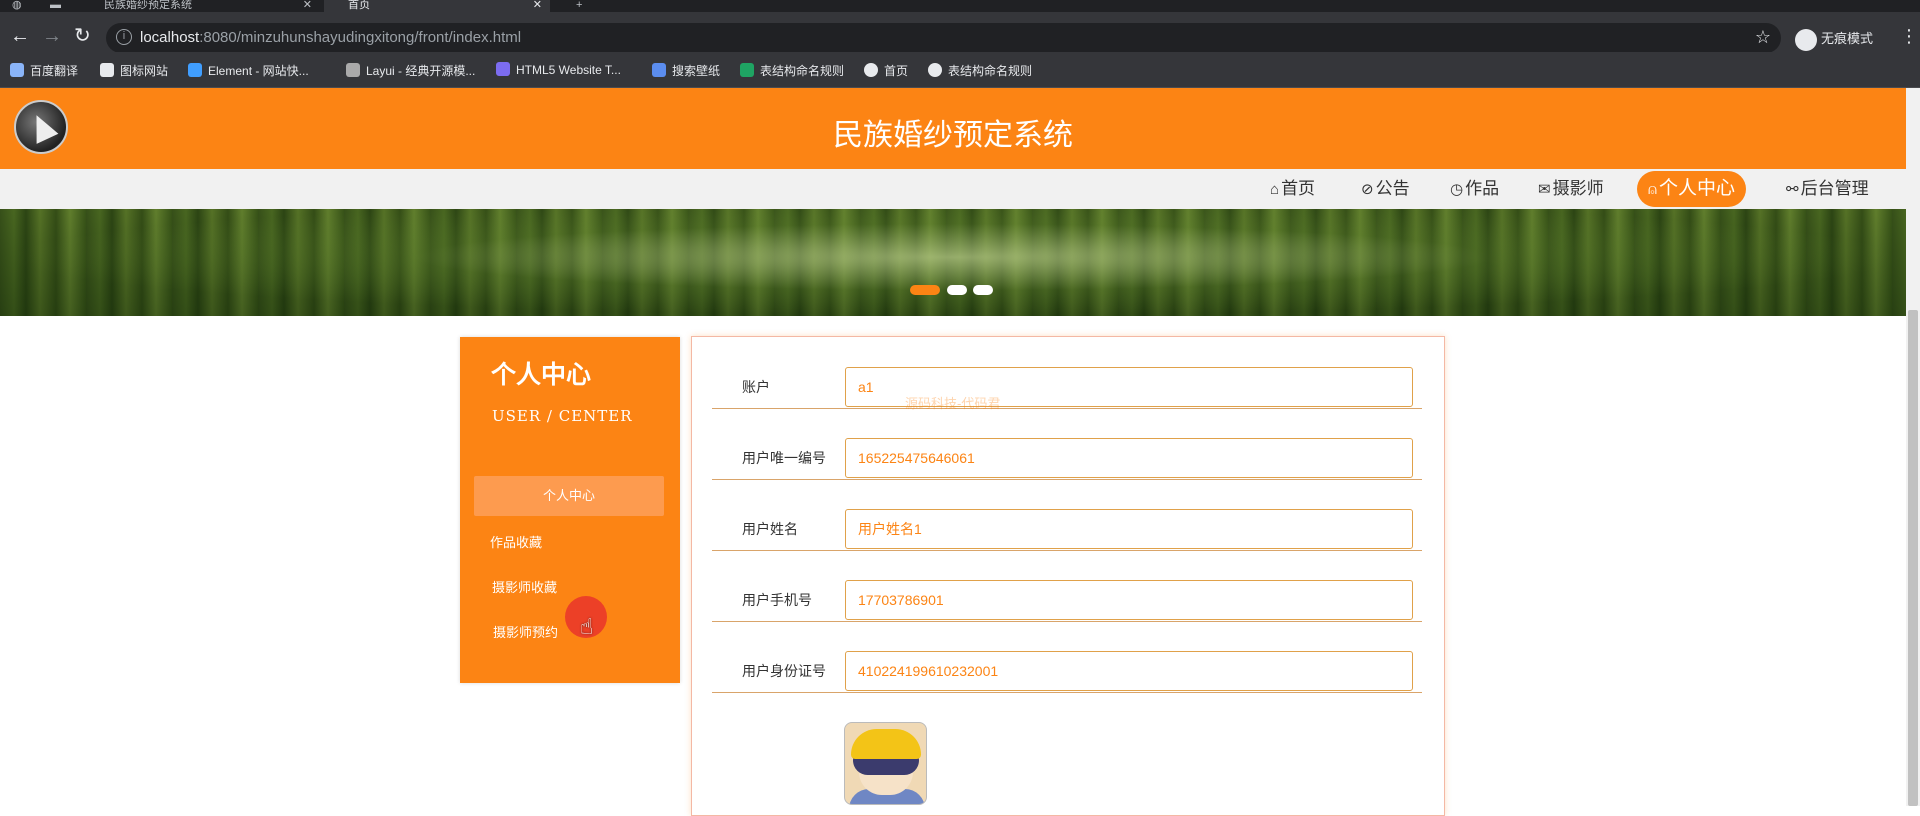  I want to click on translate-icon, so click(17, 70).